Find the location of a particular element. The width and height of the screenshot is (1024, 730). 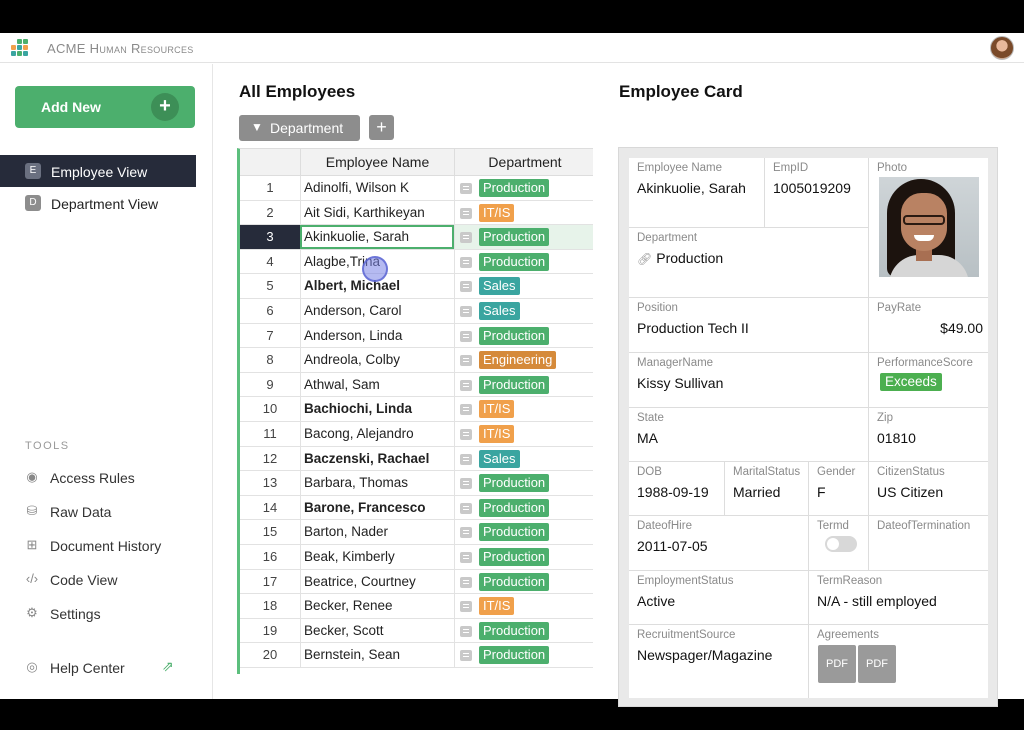

cell-employee-name: Bernstein, Sean is located at coordinates (377, 655).